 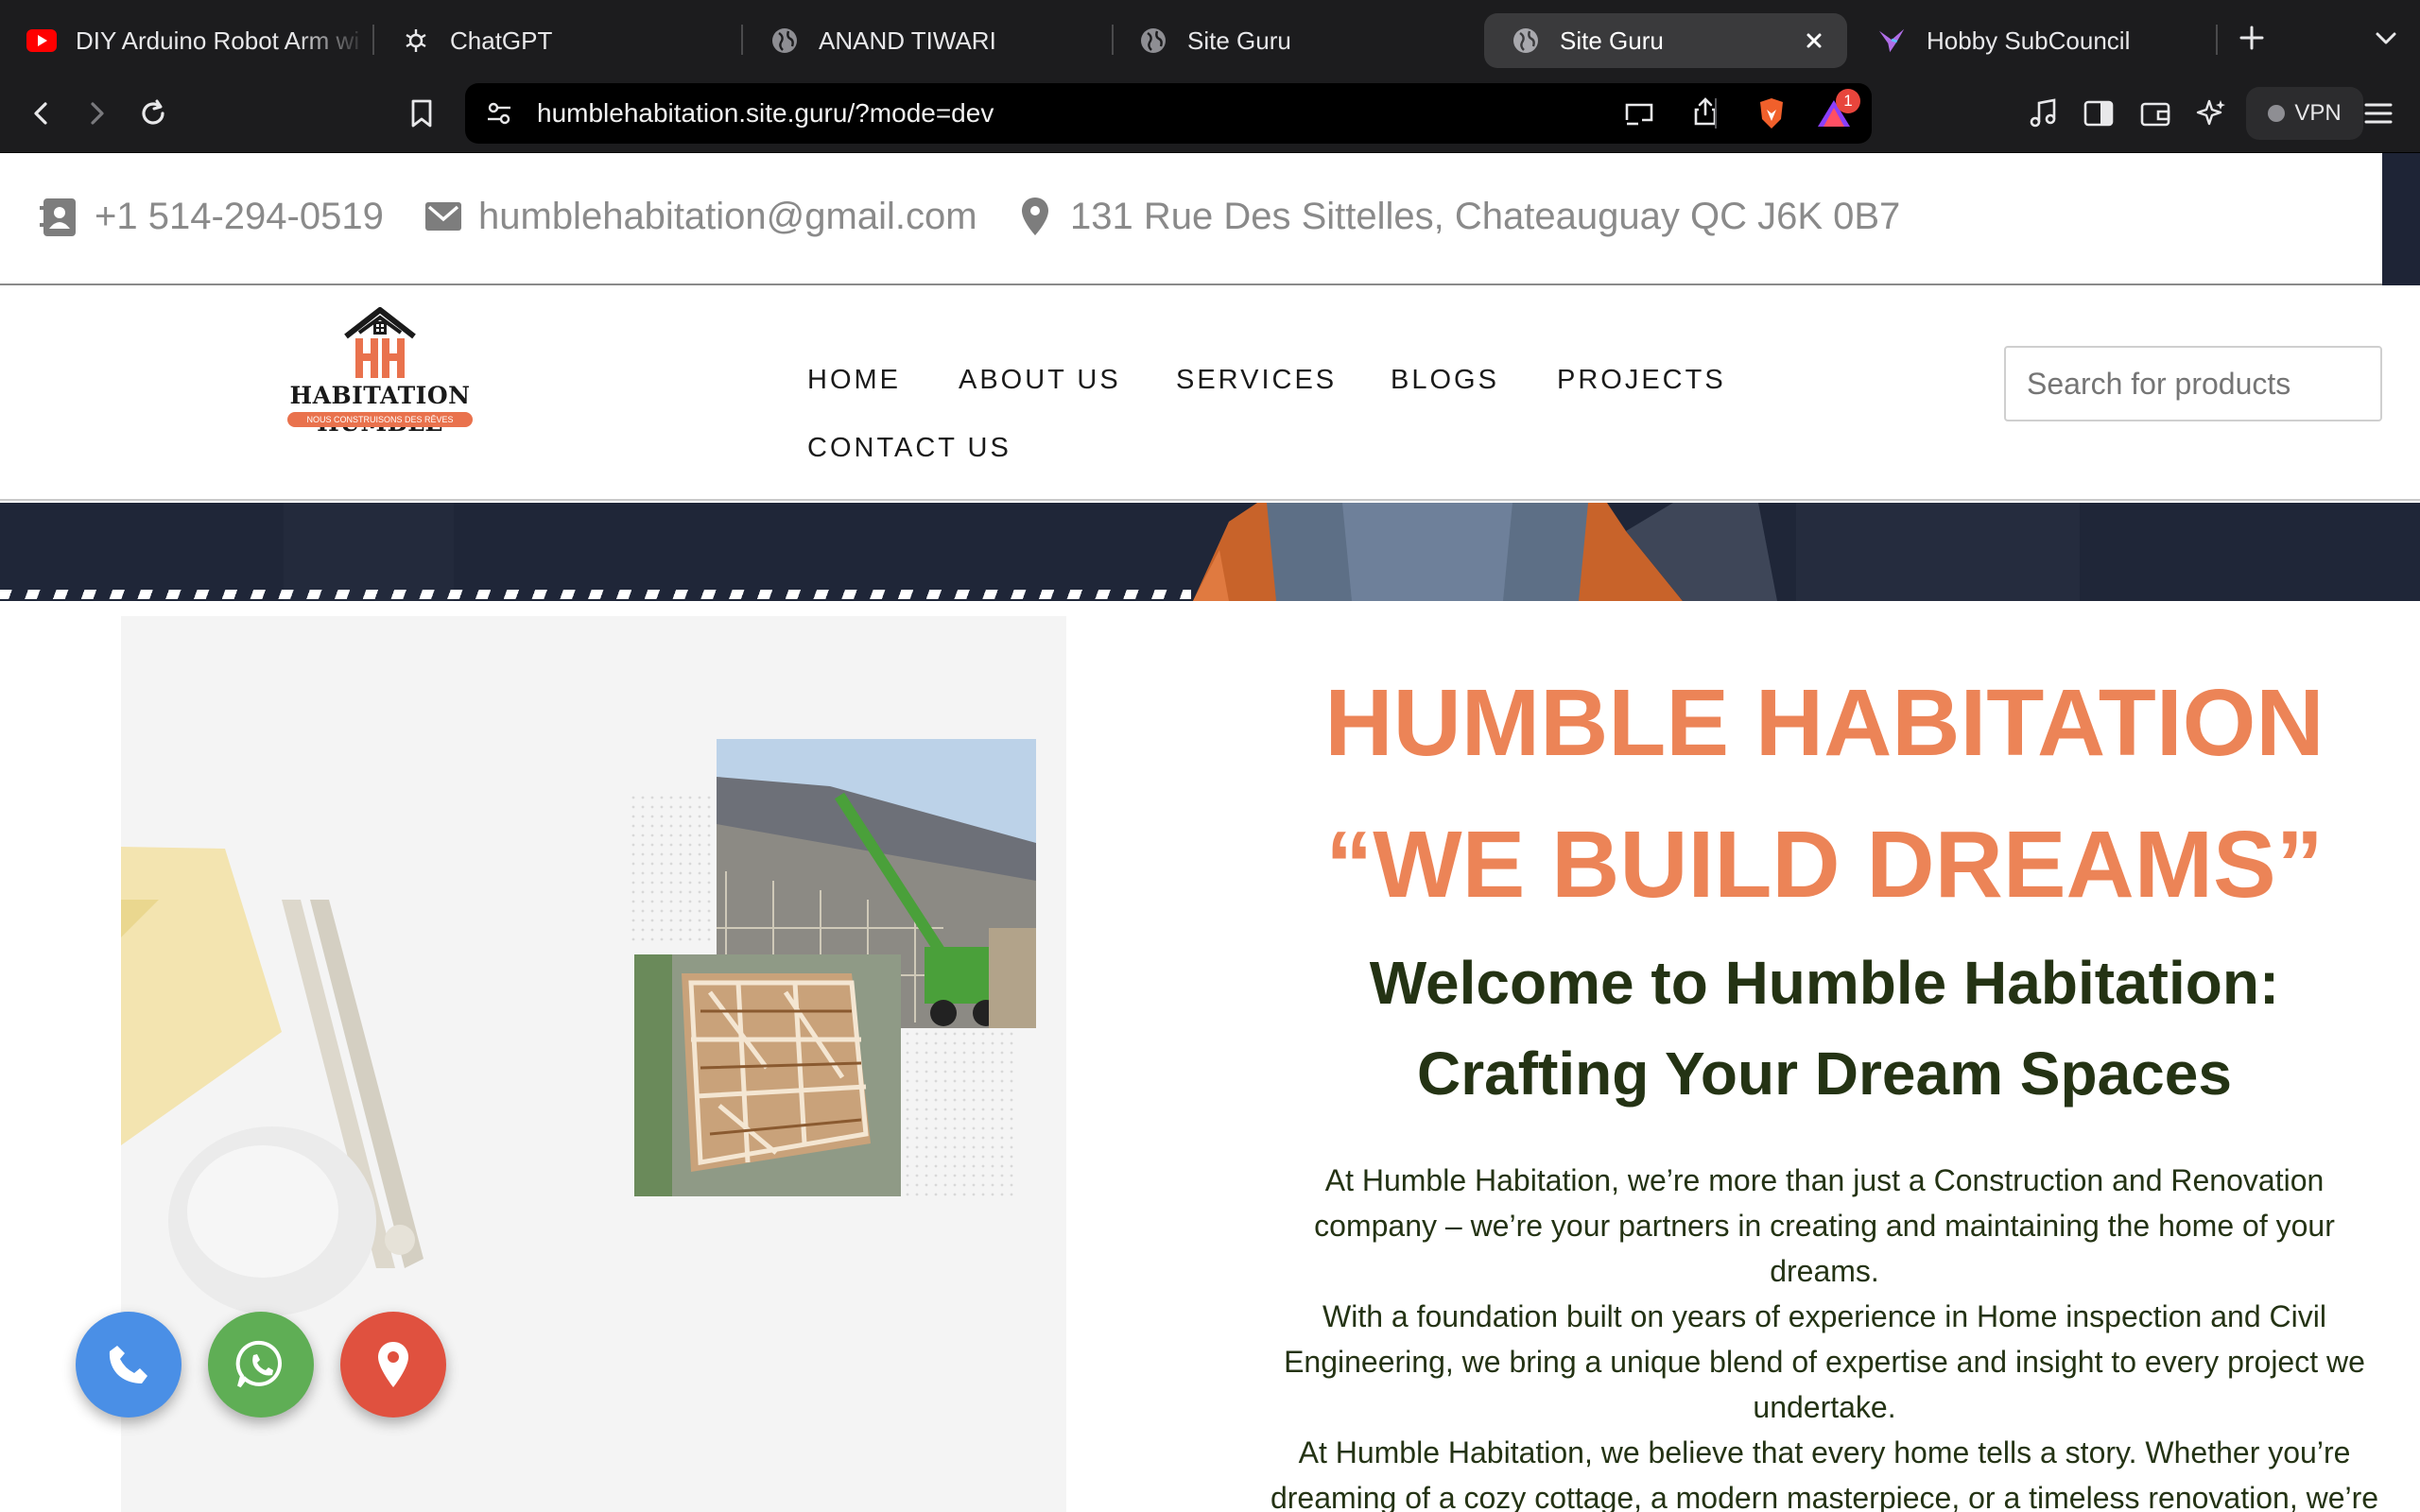 What do you see at coordinates (907, 40) in the screenshot?
I see `tab-title: ANAND TIWARI` at bounding box center [907, 40].